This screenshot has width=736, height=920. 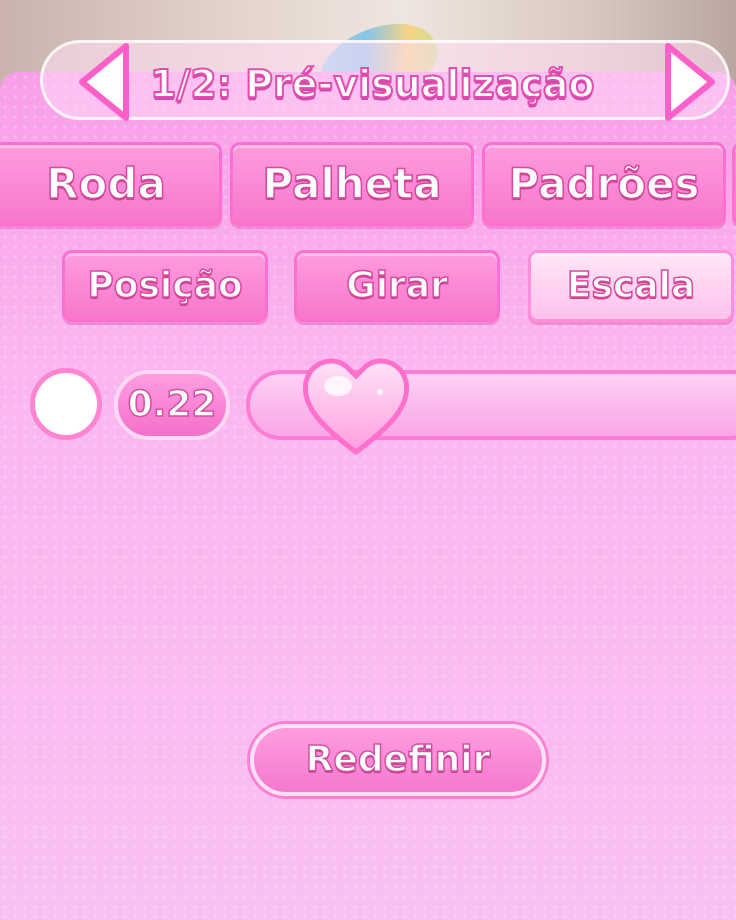 What do you see at coordinates (104, 82) in the screenshot?
I see `left-arrow-icon` at bounding box center [104, 82].